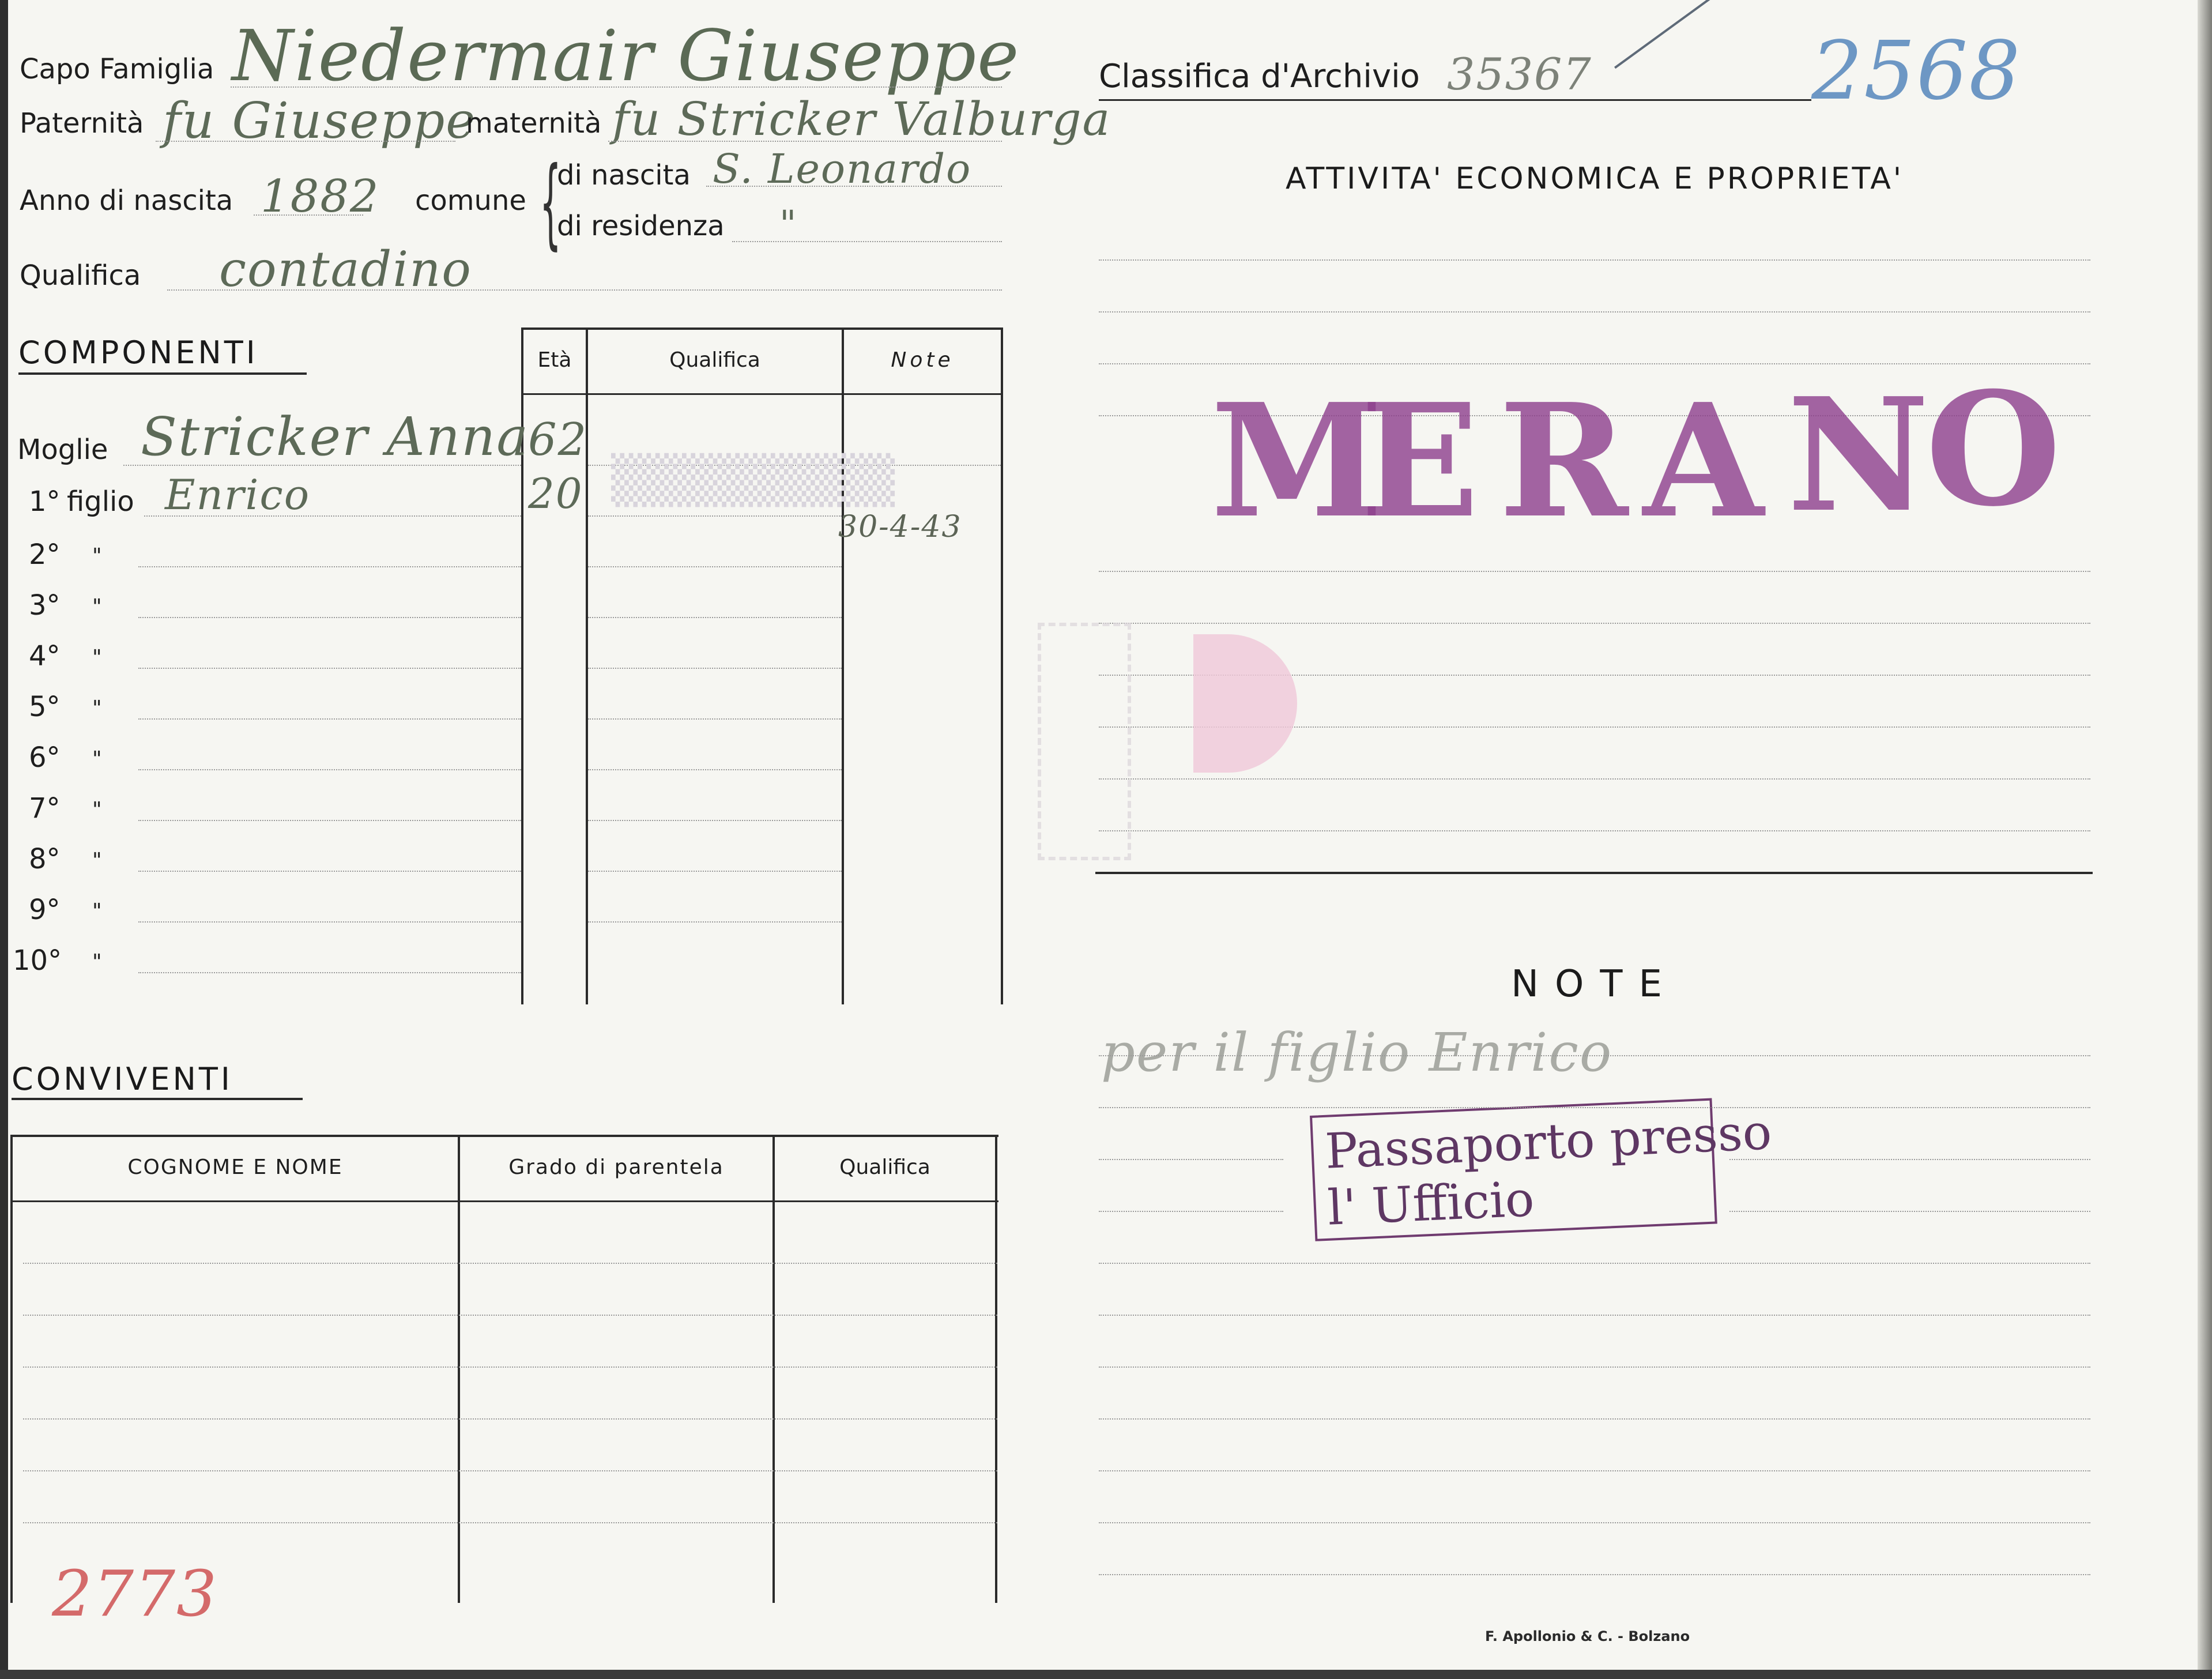 The image size is (2212, 1679). I want to click on qualifica-label: Qualifica, so click(81, 275).